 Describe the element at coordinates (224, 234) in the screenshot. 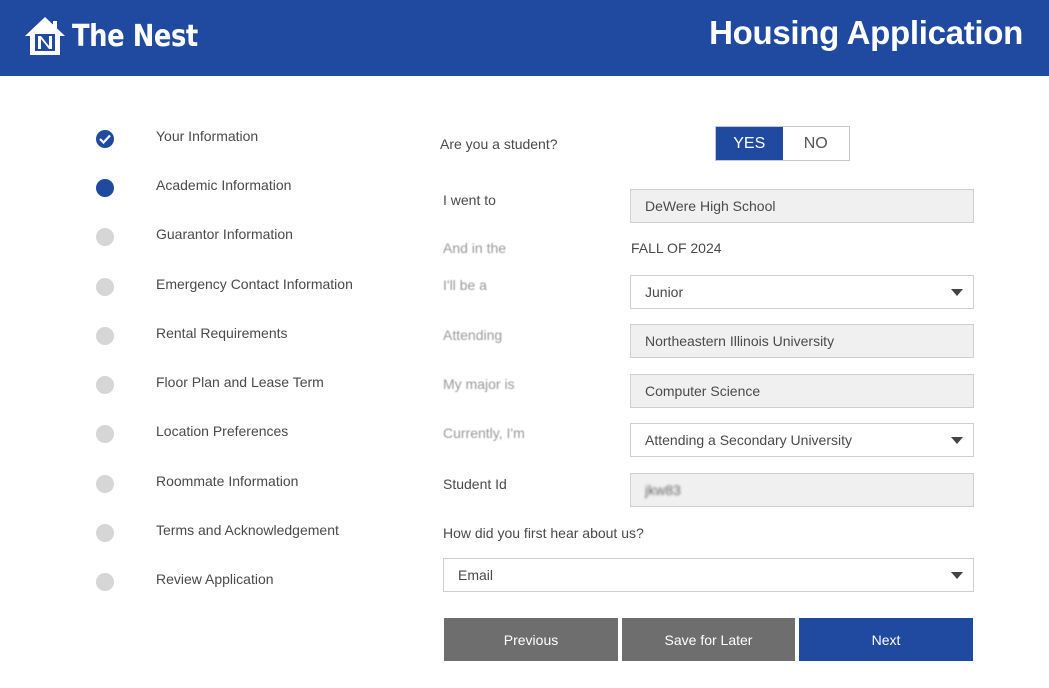

I see `step-label: Guarantor Information` at that location.